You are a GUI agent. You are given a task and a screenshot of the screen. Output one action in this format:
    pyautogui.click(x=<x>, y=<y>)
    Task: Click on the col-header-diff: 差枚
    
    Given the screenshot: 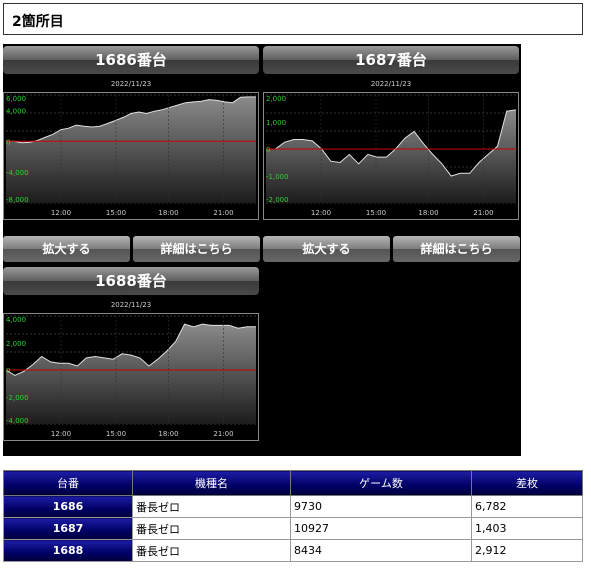 What is the action you would take?
    pyautogui.click(x=527, y=483)
    